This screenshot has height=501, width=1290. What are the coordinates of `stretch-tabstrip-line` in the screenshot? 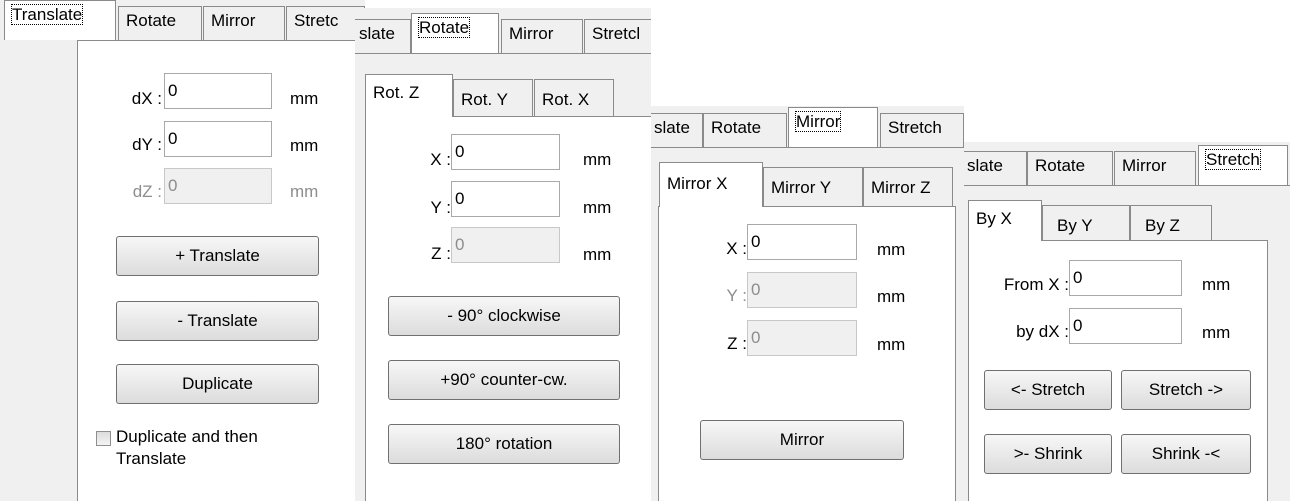 It's located at (1127, 185).